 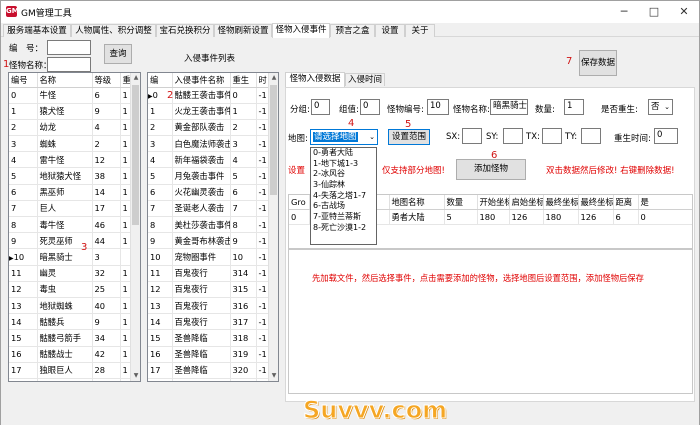 I want to click on event-grid-row: 17 圣兽降临 320 -1, so click(x=209, y=370).